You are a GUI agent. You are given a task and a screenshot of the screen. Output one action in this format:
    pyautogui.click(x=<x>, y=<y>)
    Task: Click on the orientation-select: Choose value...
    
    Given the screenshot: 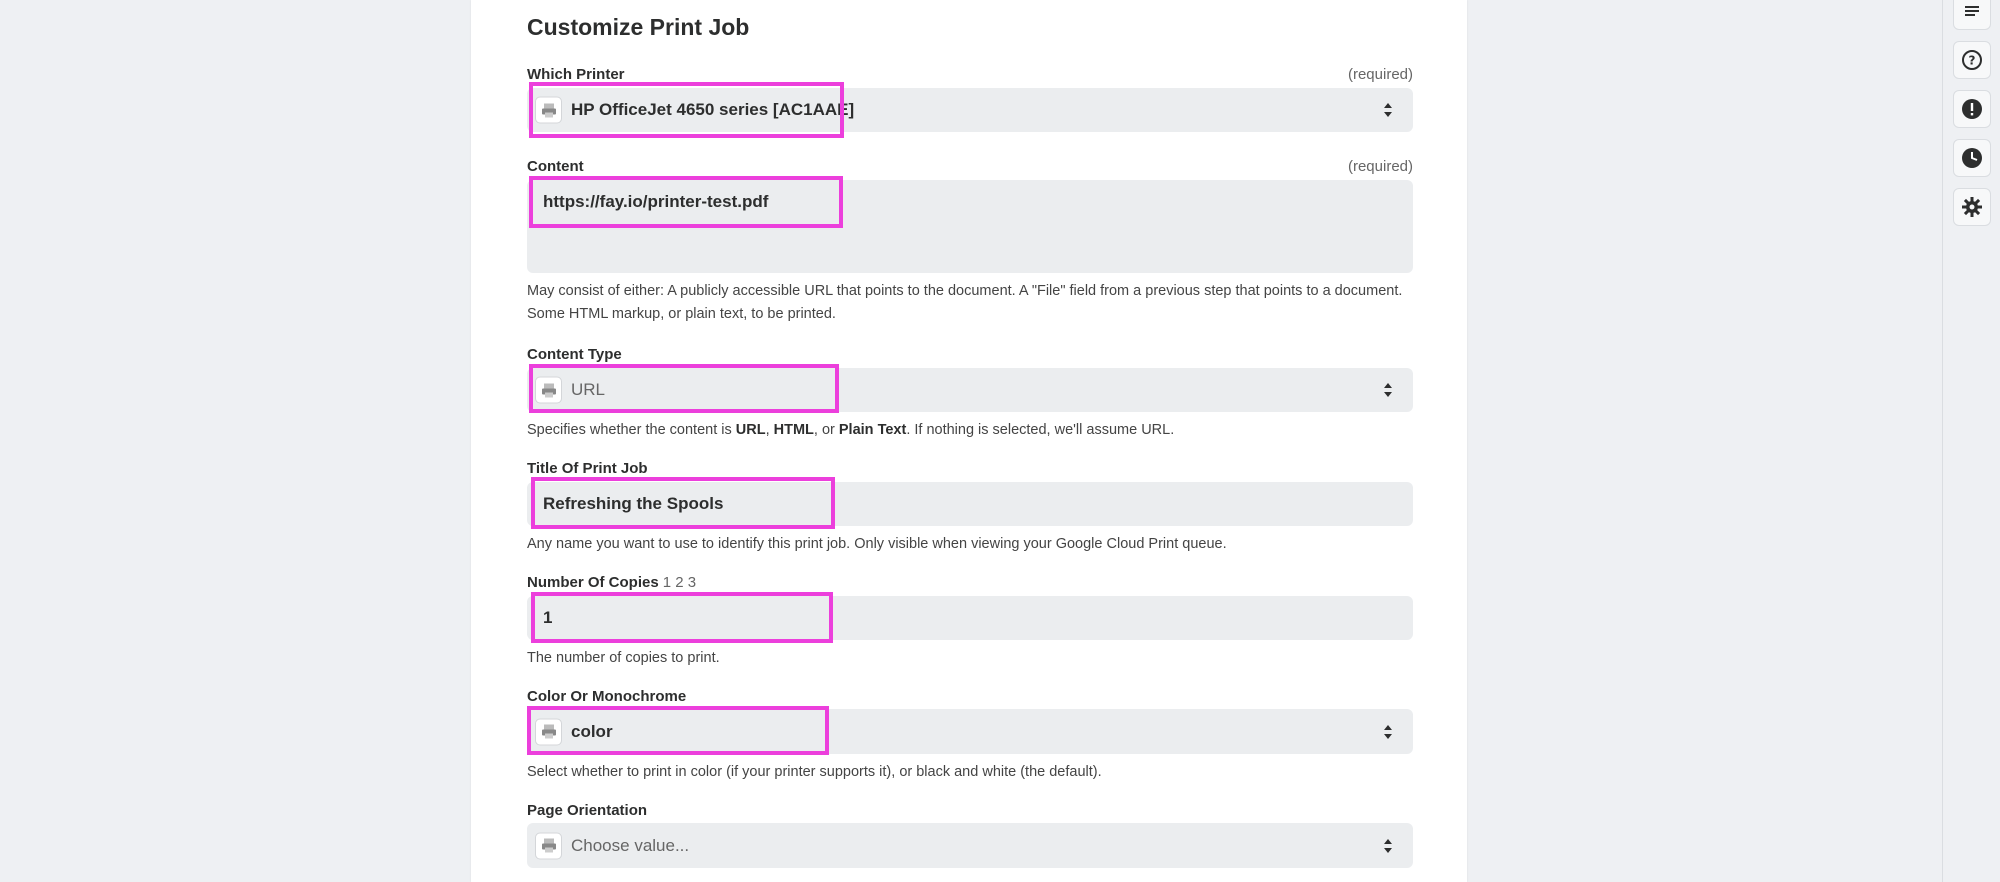 What is the action you would take?
    pyautogui.click(x=970, y=845)
    